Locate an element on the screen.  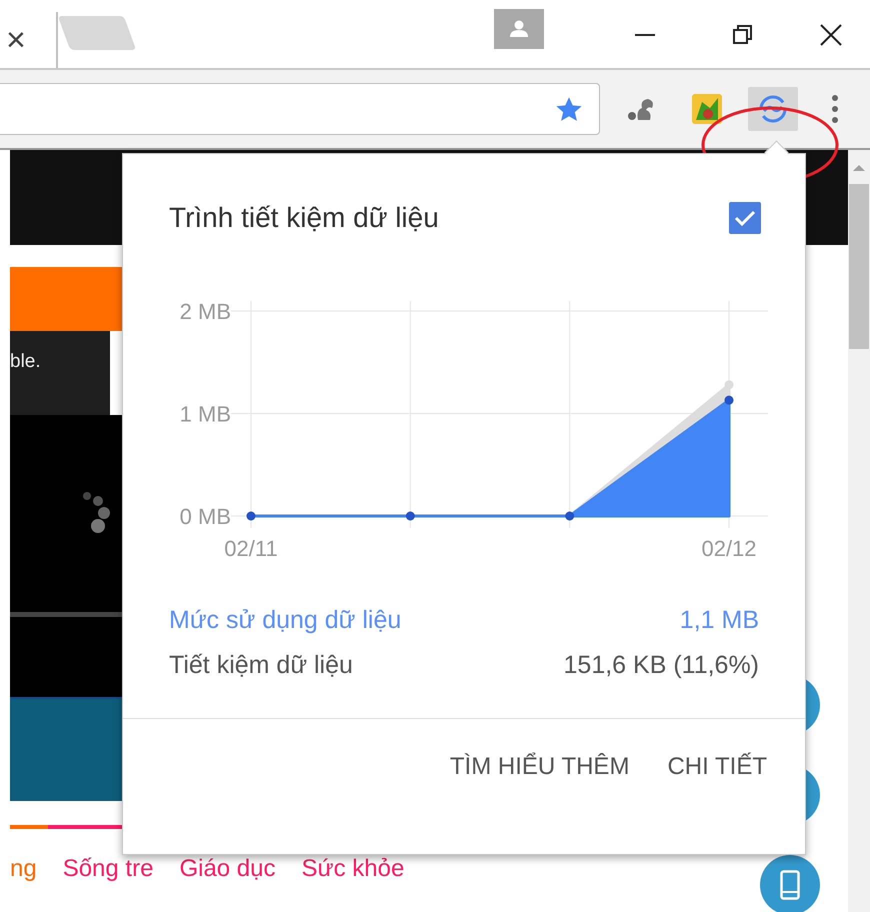
stat-value: 1,1 MB is located at coordinates (719, 620).